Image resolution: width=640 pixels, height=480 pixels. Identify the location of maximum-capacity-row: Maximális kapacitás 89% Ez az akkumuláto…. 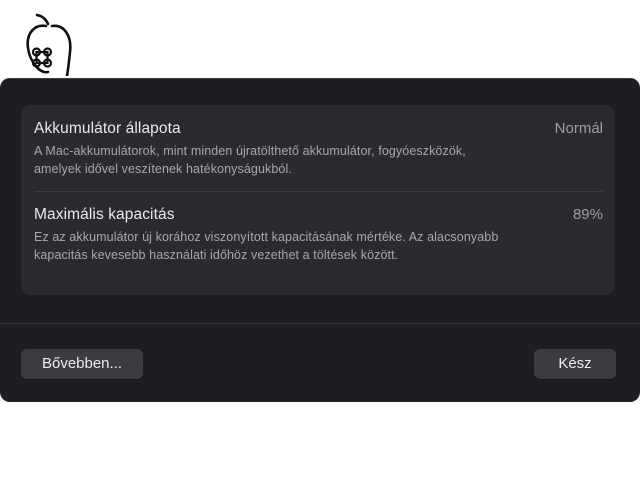
(318, 234).